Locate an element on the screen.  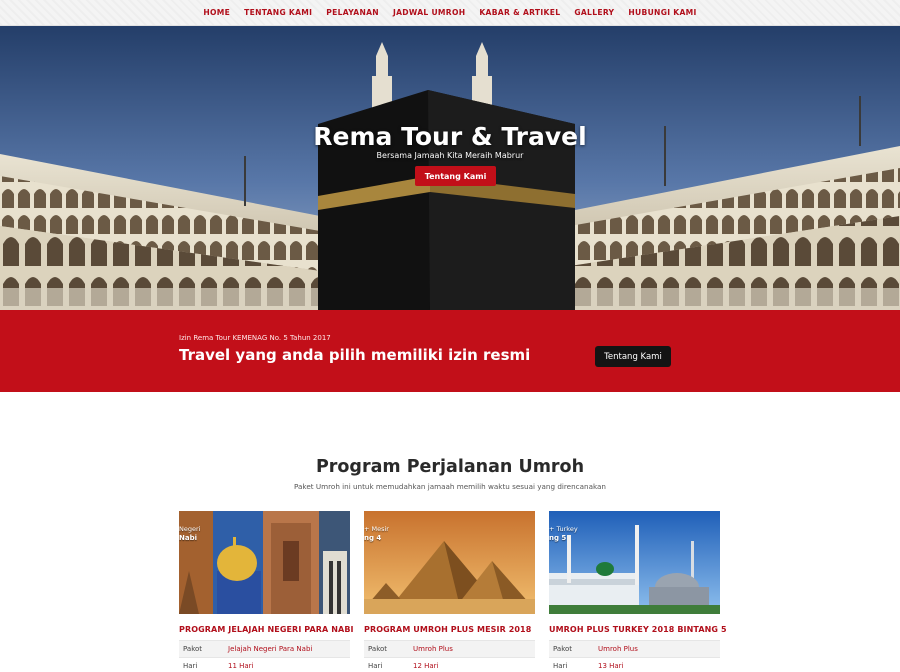
program-image-turkey: + Turkey ng 5 is located at coordinates (634, 562).